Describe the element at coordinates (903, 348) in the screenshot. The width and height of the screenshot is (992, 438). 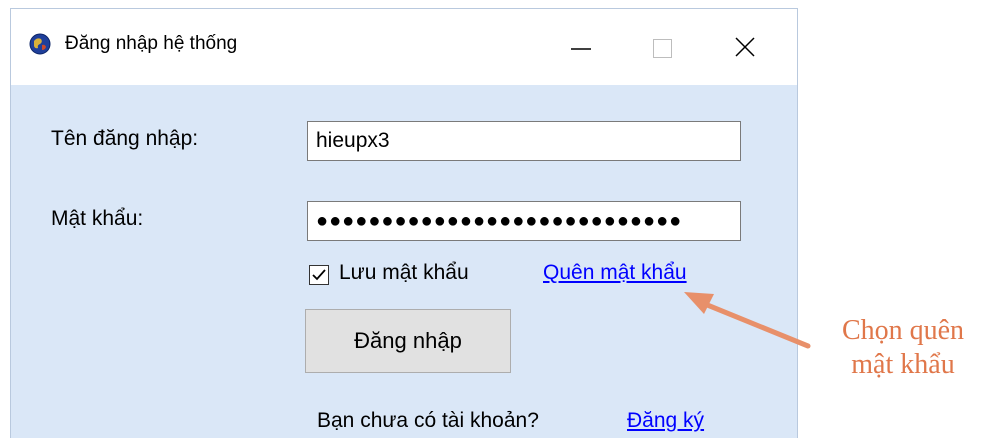
I see `annotation-callout: Chọn quên mật khẩu` at that location.